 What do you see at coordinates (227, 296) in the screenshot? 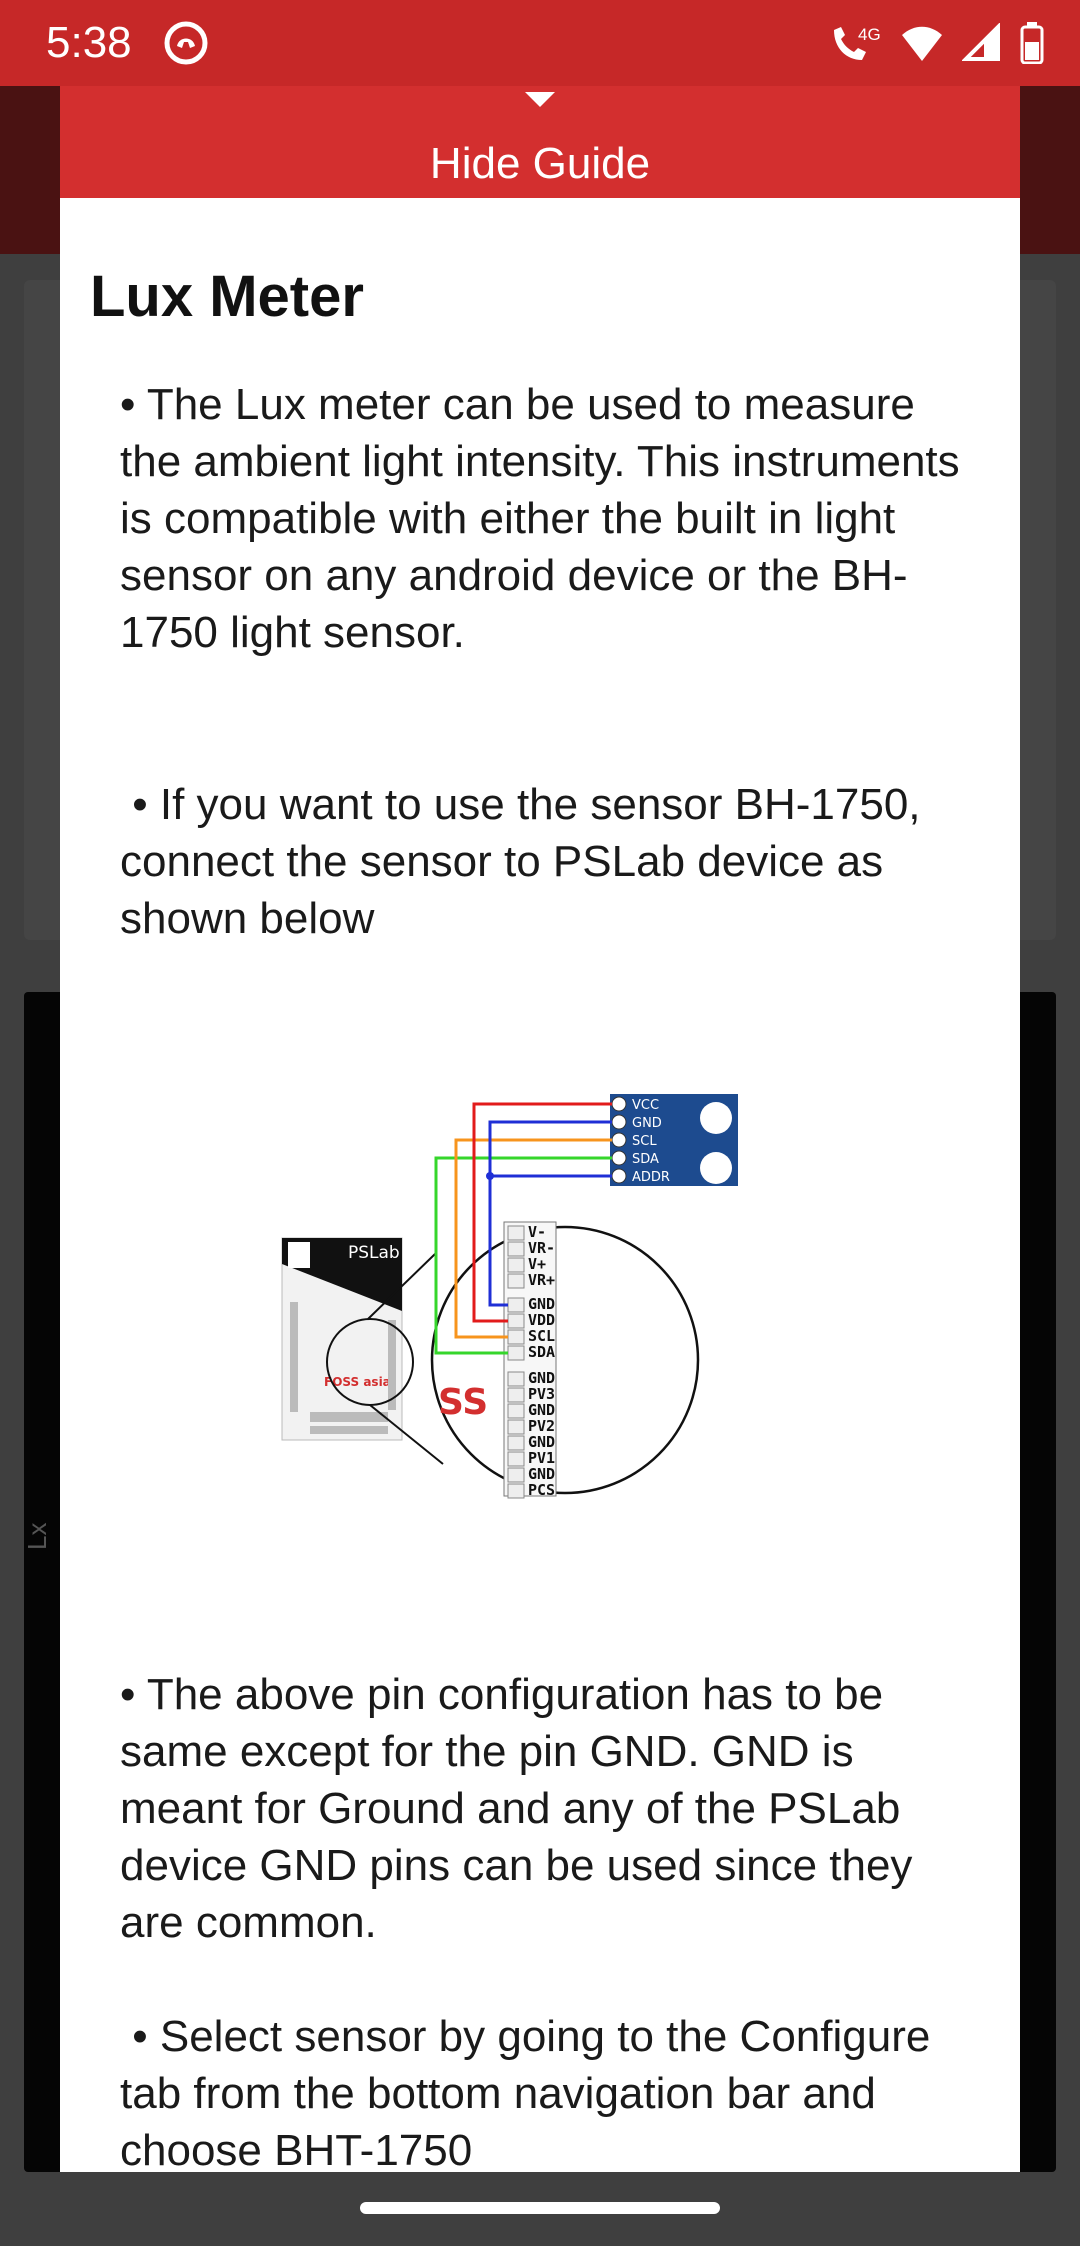
I see `guide-title: Lux Meter` at bounding box center [227, 296].